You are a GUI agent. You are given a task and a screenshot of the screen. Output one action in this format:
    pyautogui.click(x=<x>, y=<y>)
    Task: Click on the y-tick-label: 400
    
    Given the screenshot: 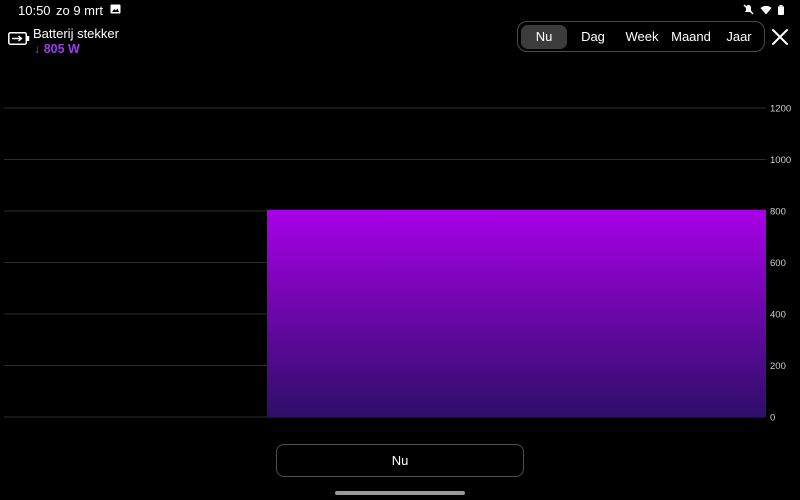 What is the action you would take?
    pyautogui.click(x=778, y=315)
    